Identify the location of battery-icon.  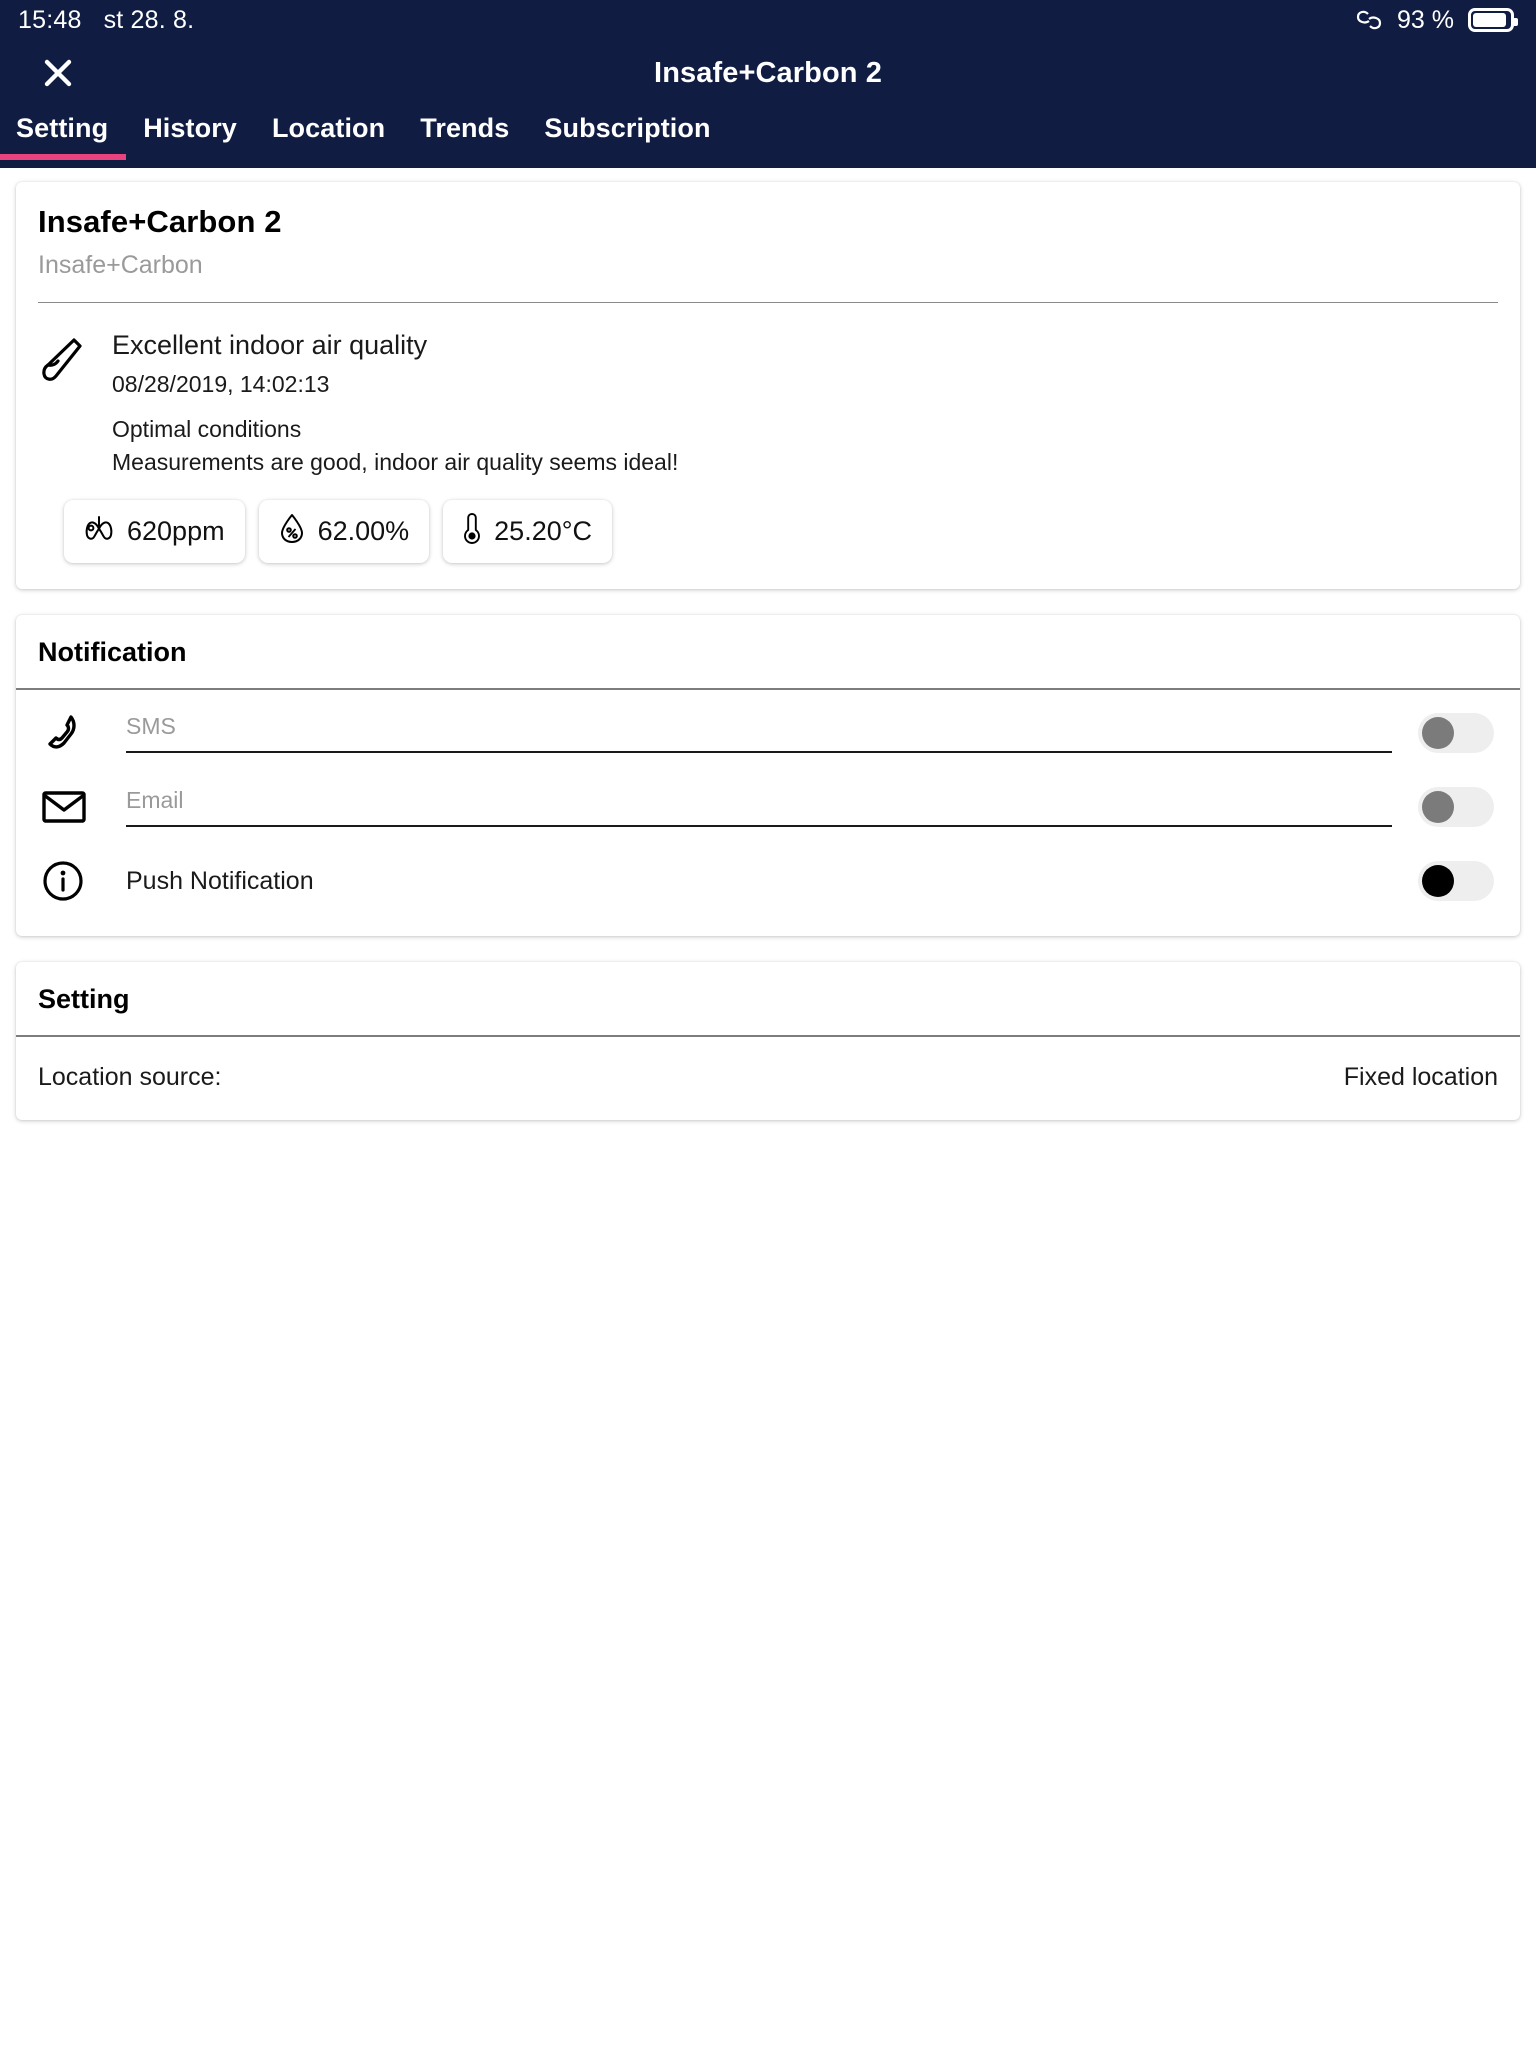
(1493, 20).